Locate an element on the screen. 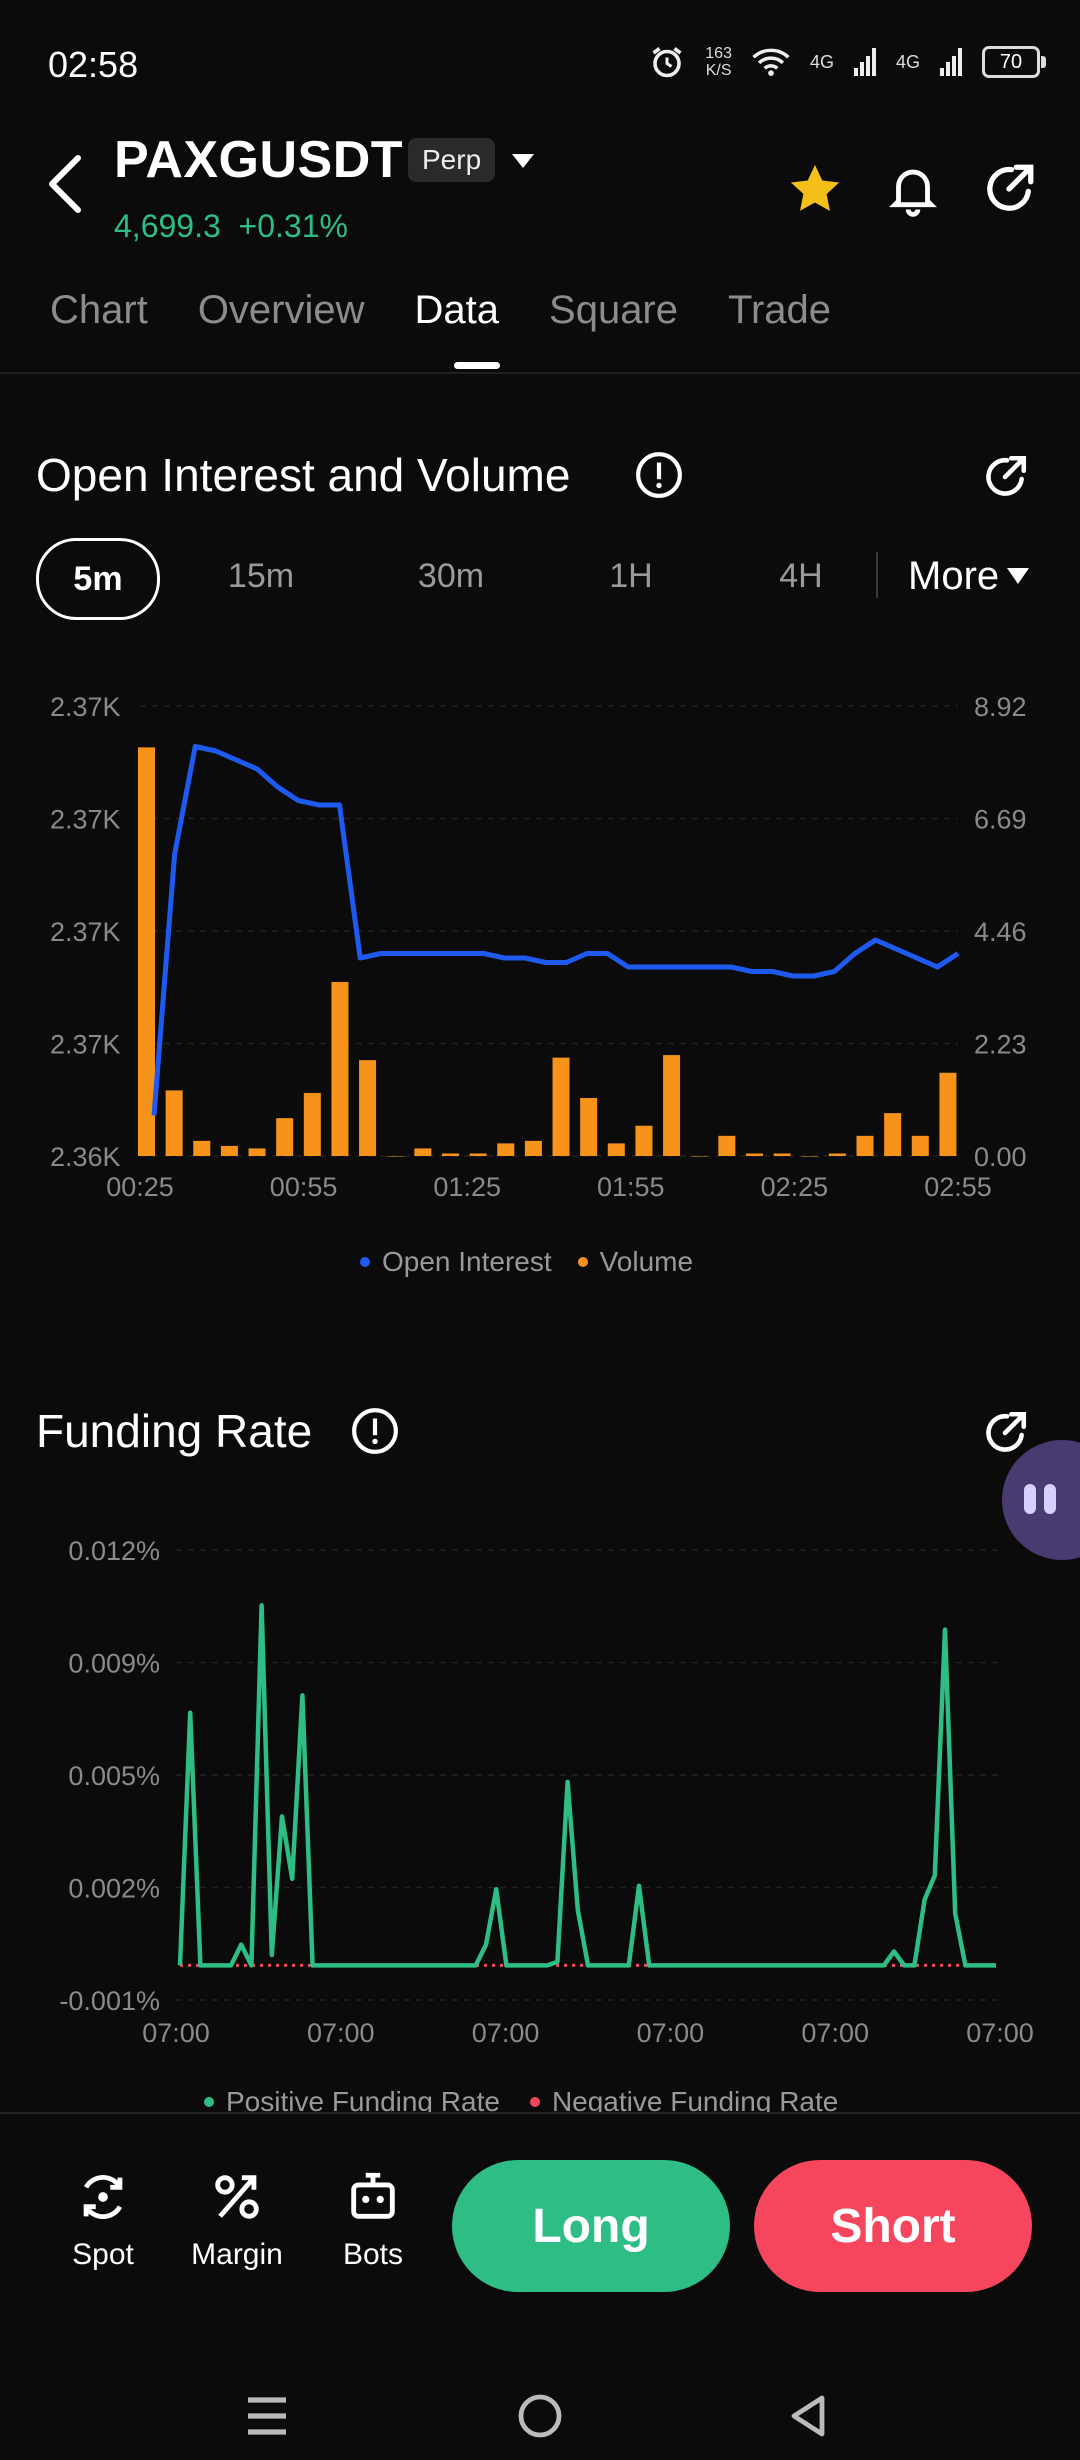 This screenshot has width=1080, height=2460. tab-bar: Chart Overview Data Square Trade is located at coordinates (465, 310).